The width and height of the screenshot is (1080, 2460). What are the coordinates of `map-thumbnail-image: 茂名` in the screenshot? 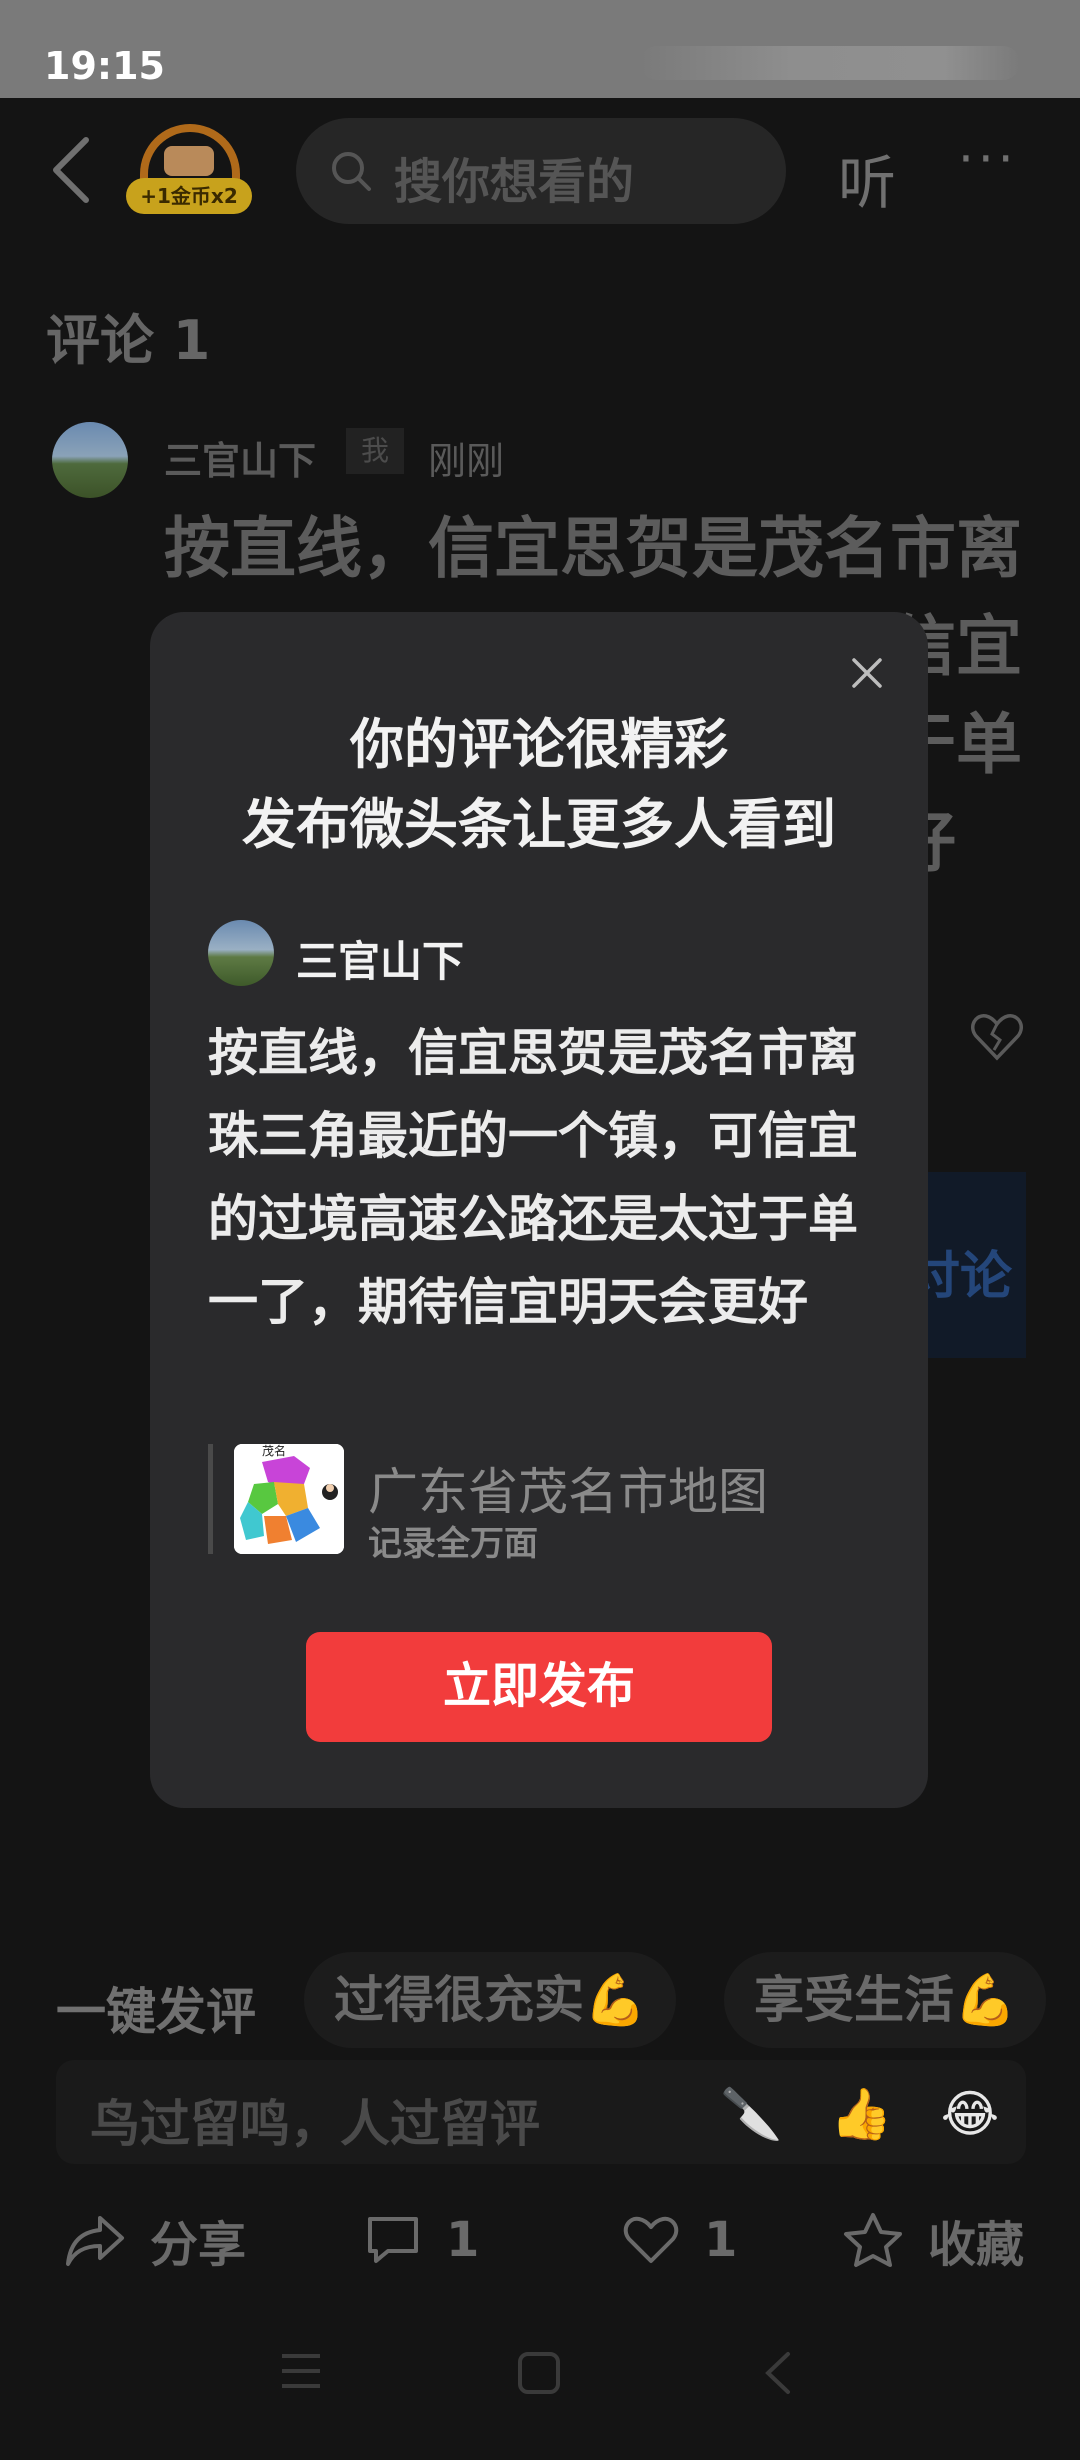 It's located at (289, 1499).